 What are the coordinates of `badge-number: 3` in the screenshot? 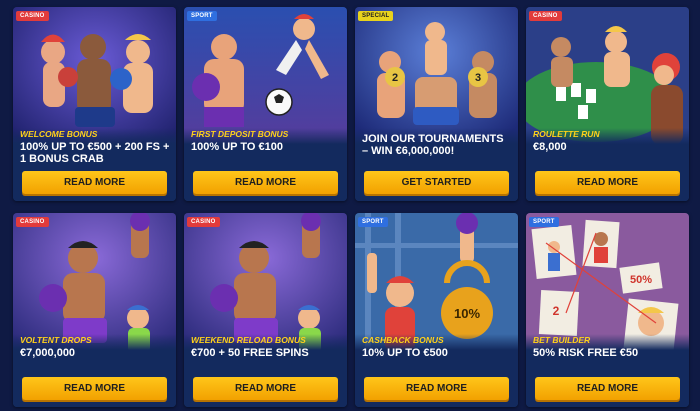 It's located at (478, 78).